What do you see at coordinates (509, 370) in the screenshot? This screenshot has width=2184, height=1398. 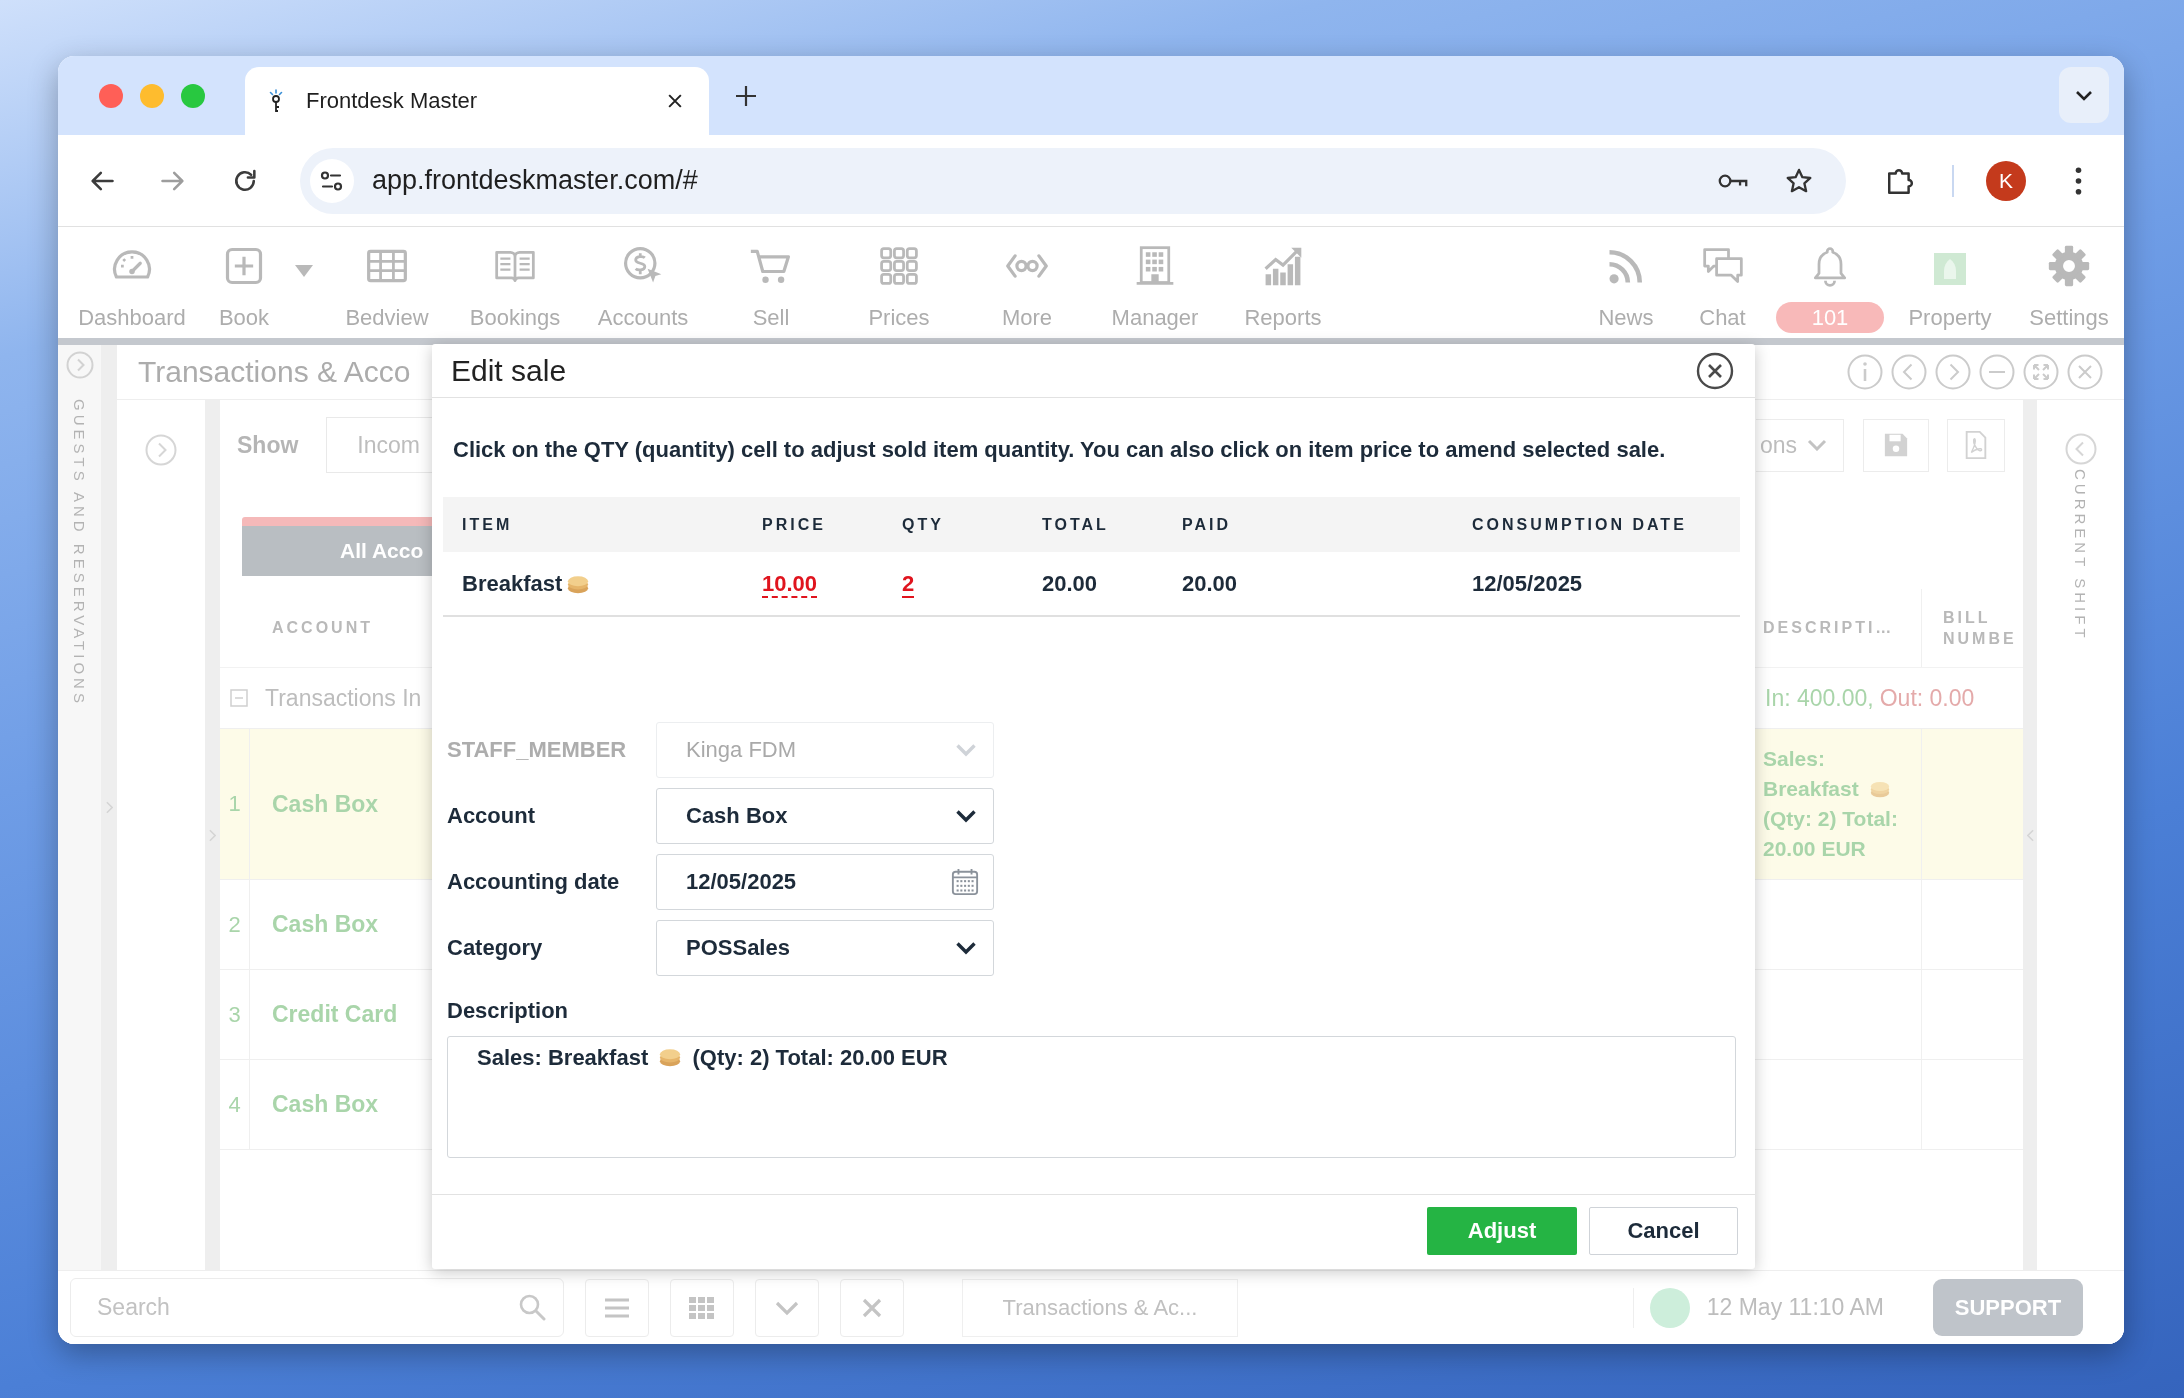 I see `dialog-title: Edit sale` at bounding box center [509, 370].